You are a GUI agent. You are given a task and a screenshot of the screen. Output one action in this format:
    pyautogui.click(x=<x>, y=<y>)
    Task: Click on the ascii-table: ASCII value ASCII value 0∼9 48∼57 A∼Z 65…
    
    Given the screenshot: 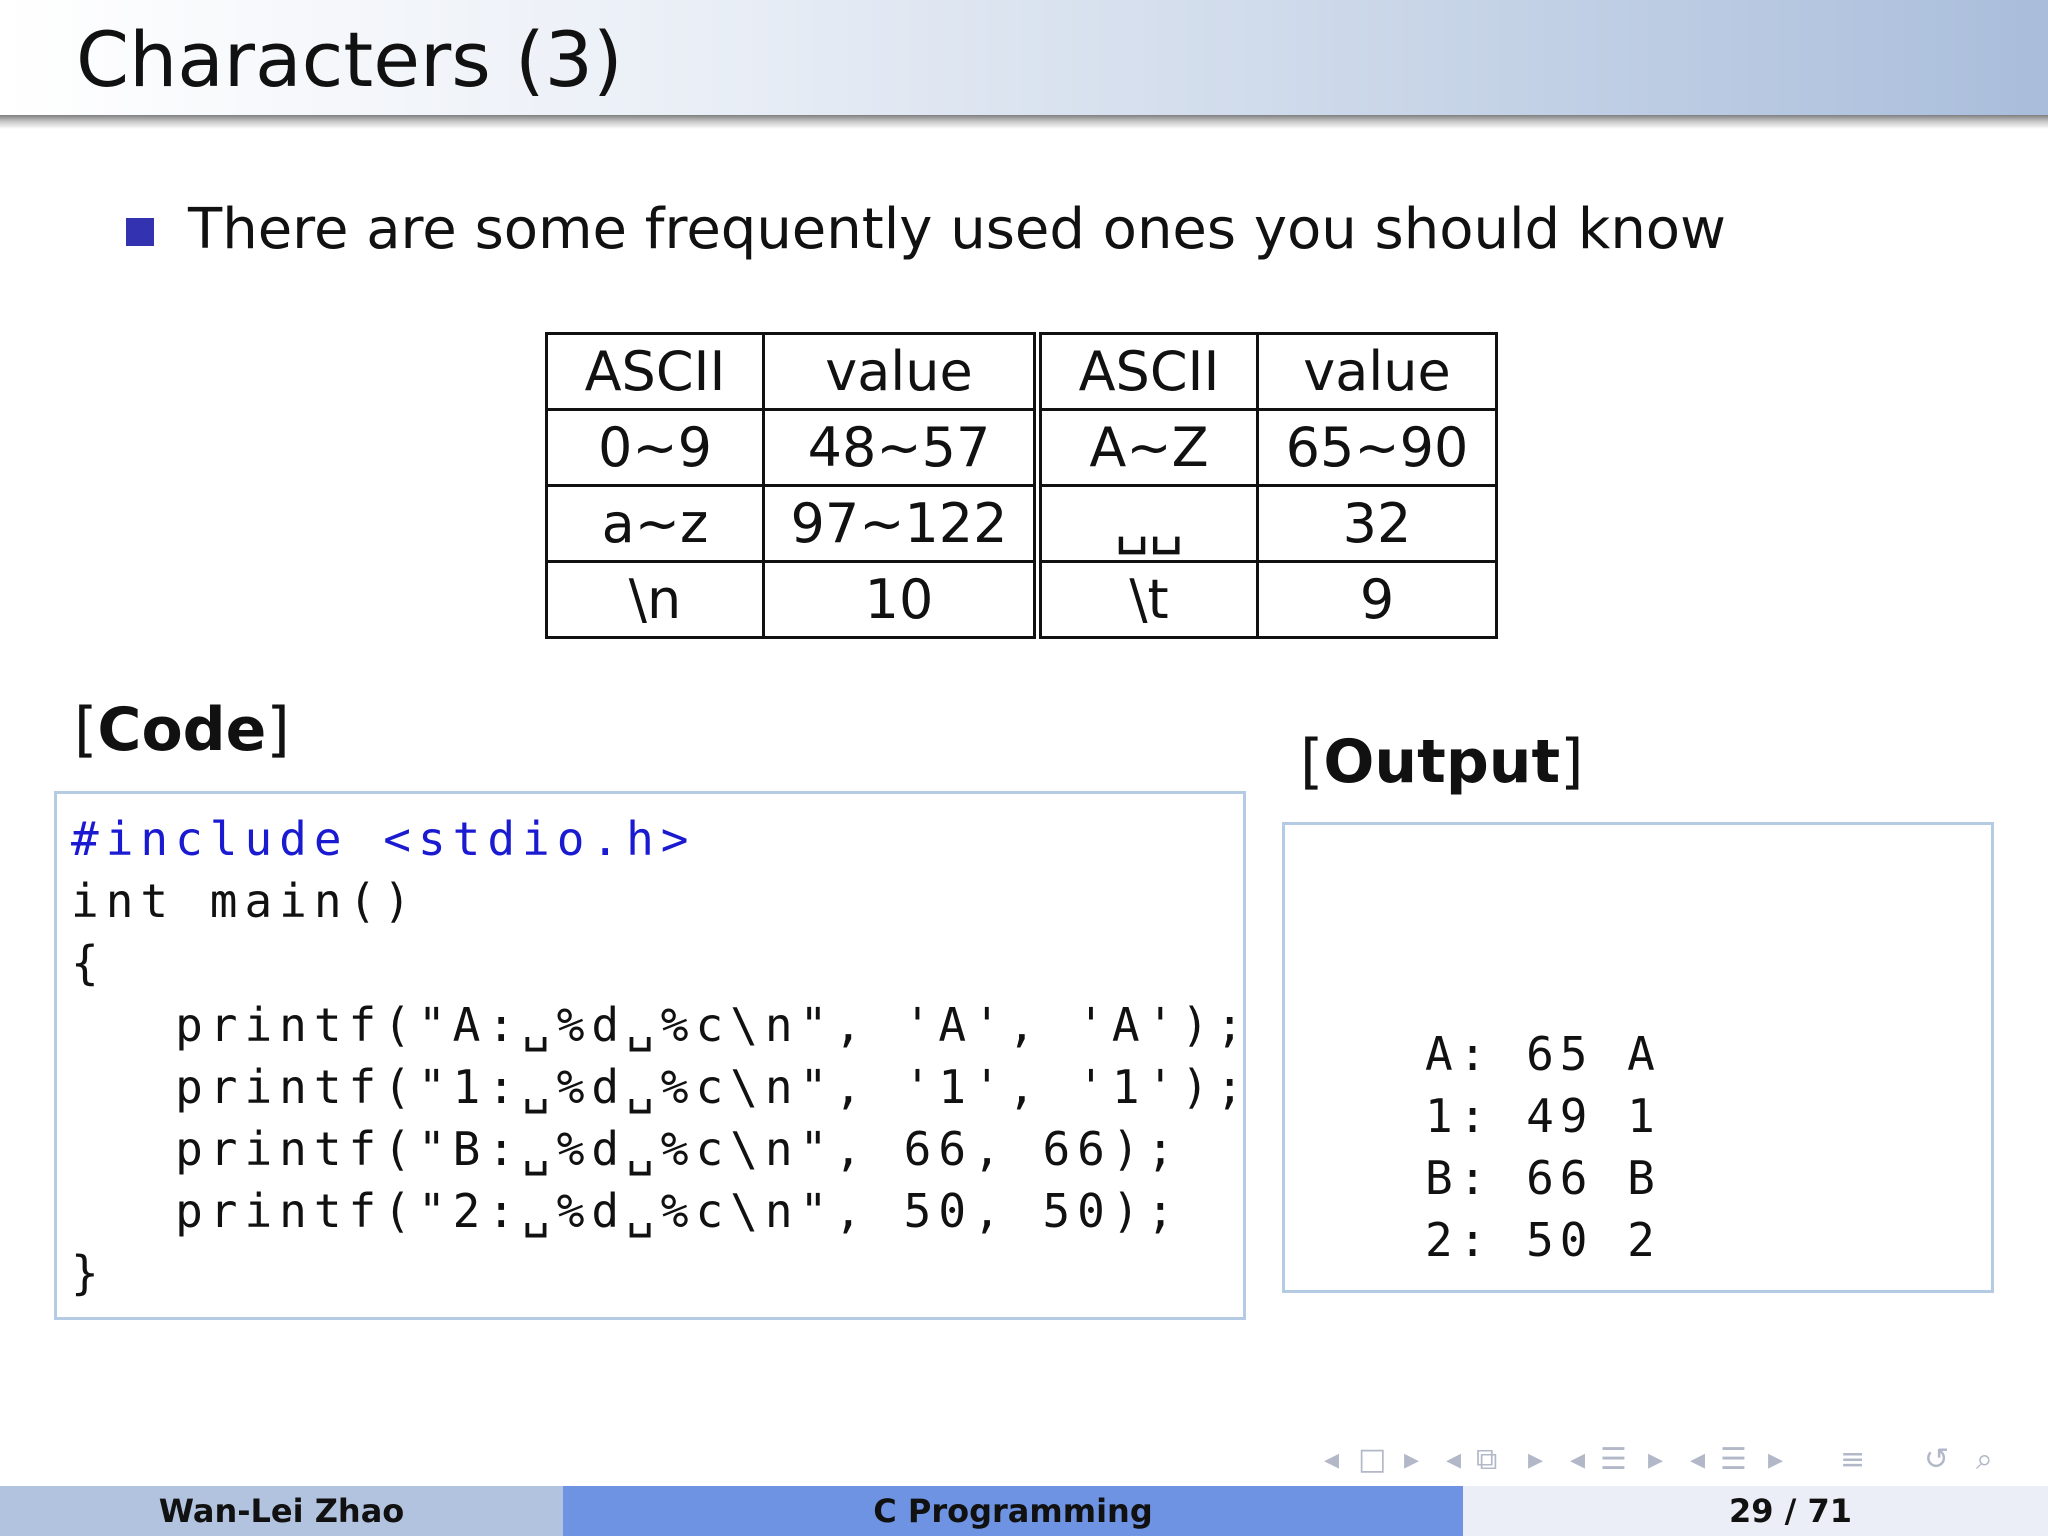 What is the action you would take?
    pyautogui.click(x=1021, y=485)
    